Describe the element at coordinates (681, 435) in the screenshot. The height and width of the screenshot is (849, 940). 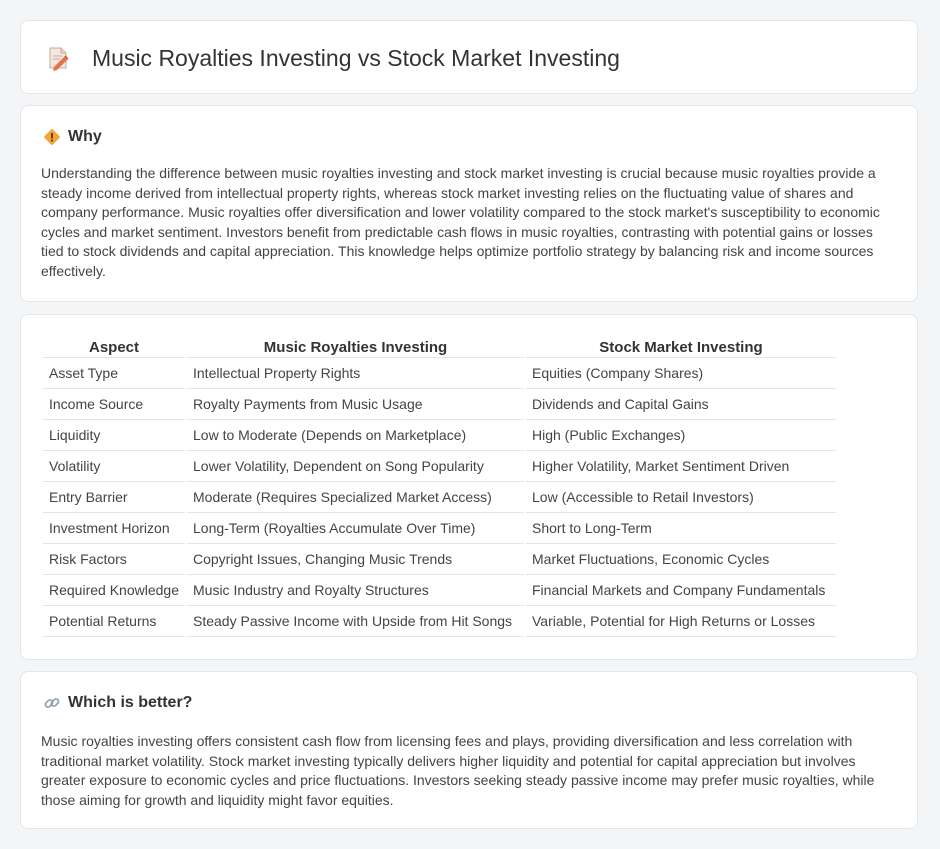
I see `table-cell: High (Public Exchanges)` at that location.